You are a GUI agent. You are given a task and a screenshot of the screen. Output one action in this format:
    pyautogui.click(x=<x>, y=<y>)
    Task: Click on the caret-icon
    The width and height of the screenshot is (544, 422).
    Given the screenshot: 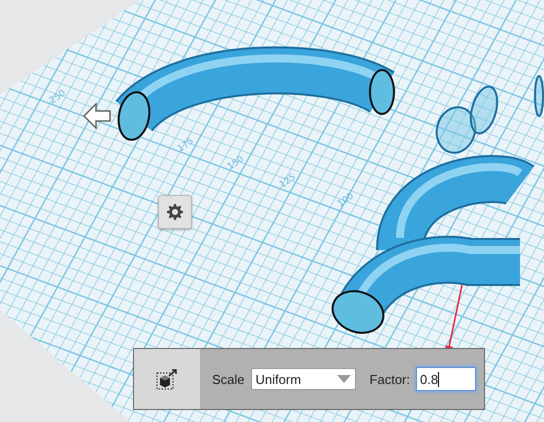 What is the action you would take?
    pyautogui.click(x=343, y=379)
    